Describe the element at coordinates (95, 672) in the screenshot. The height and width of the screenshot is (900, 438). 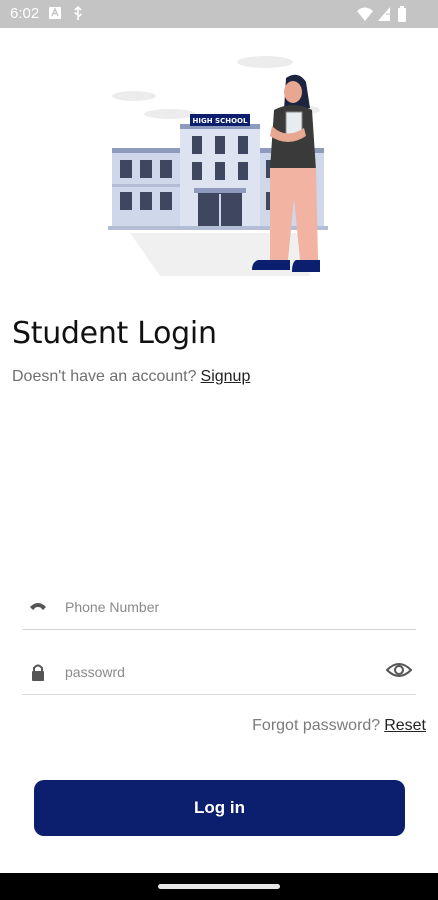
I see `password-placeholder: passowrd` at that location.